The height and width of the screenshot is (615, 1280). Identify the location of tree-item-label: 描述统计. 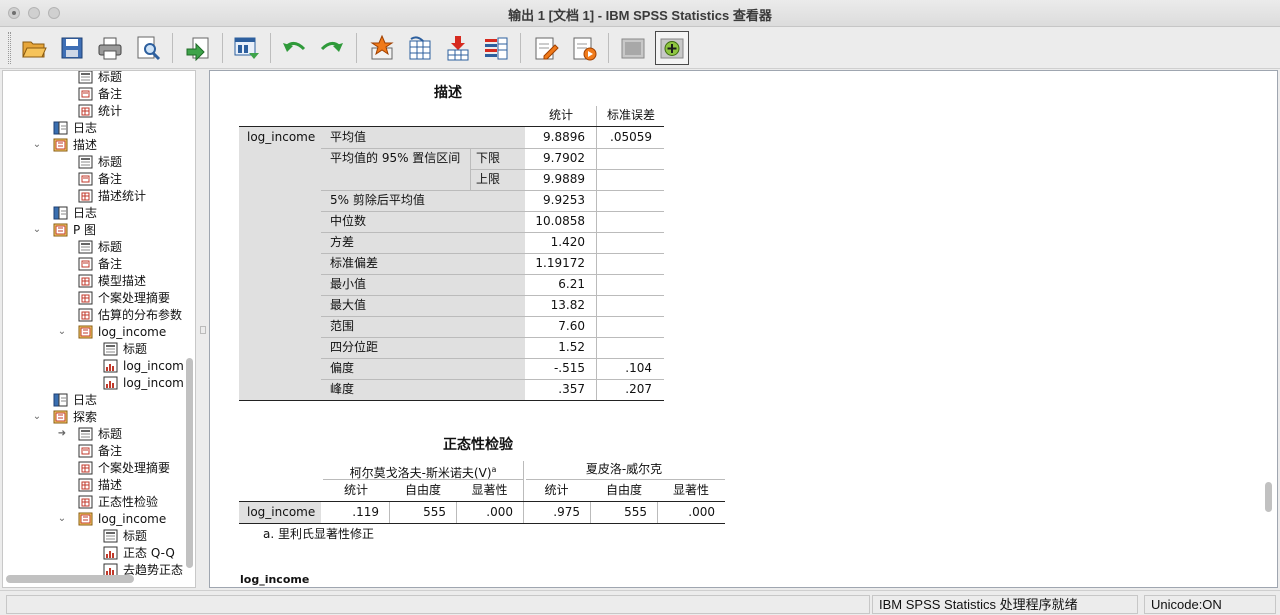
(122, 196).